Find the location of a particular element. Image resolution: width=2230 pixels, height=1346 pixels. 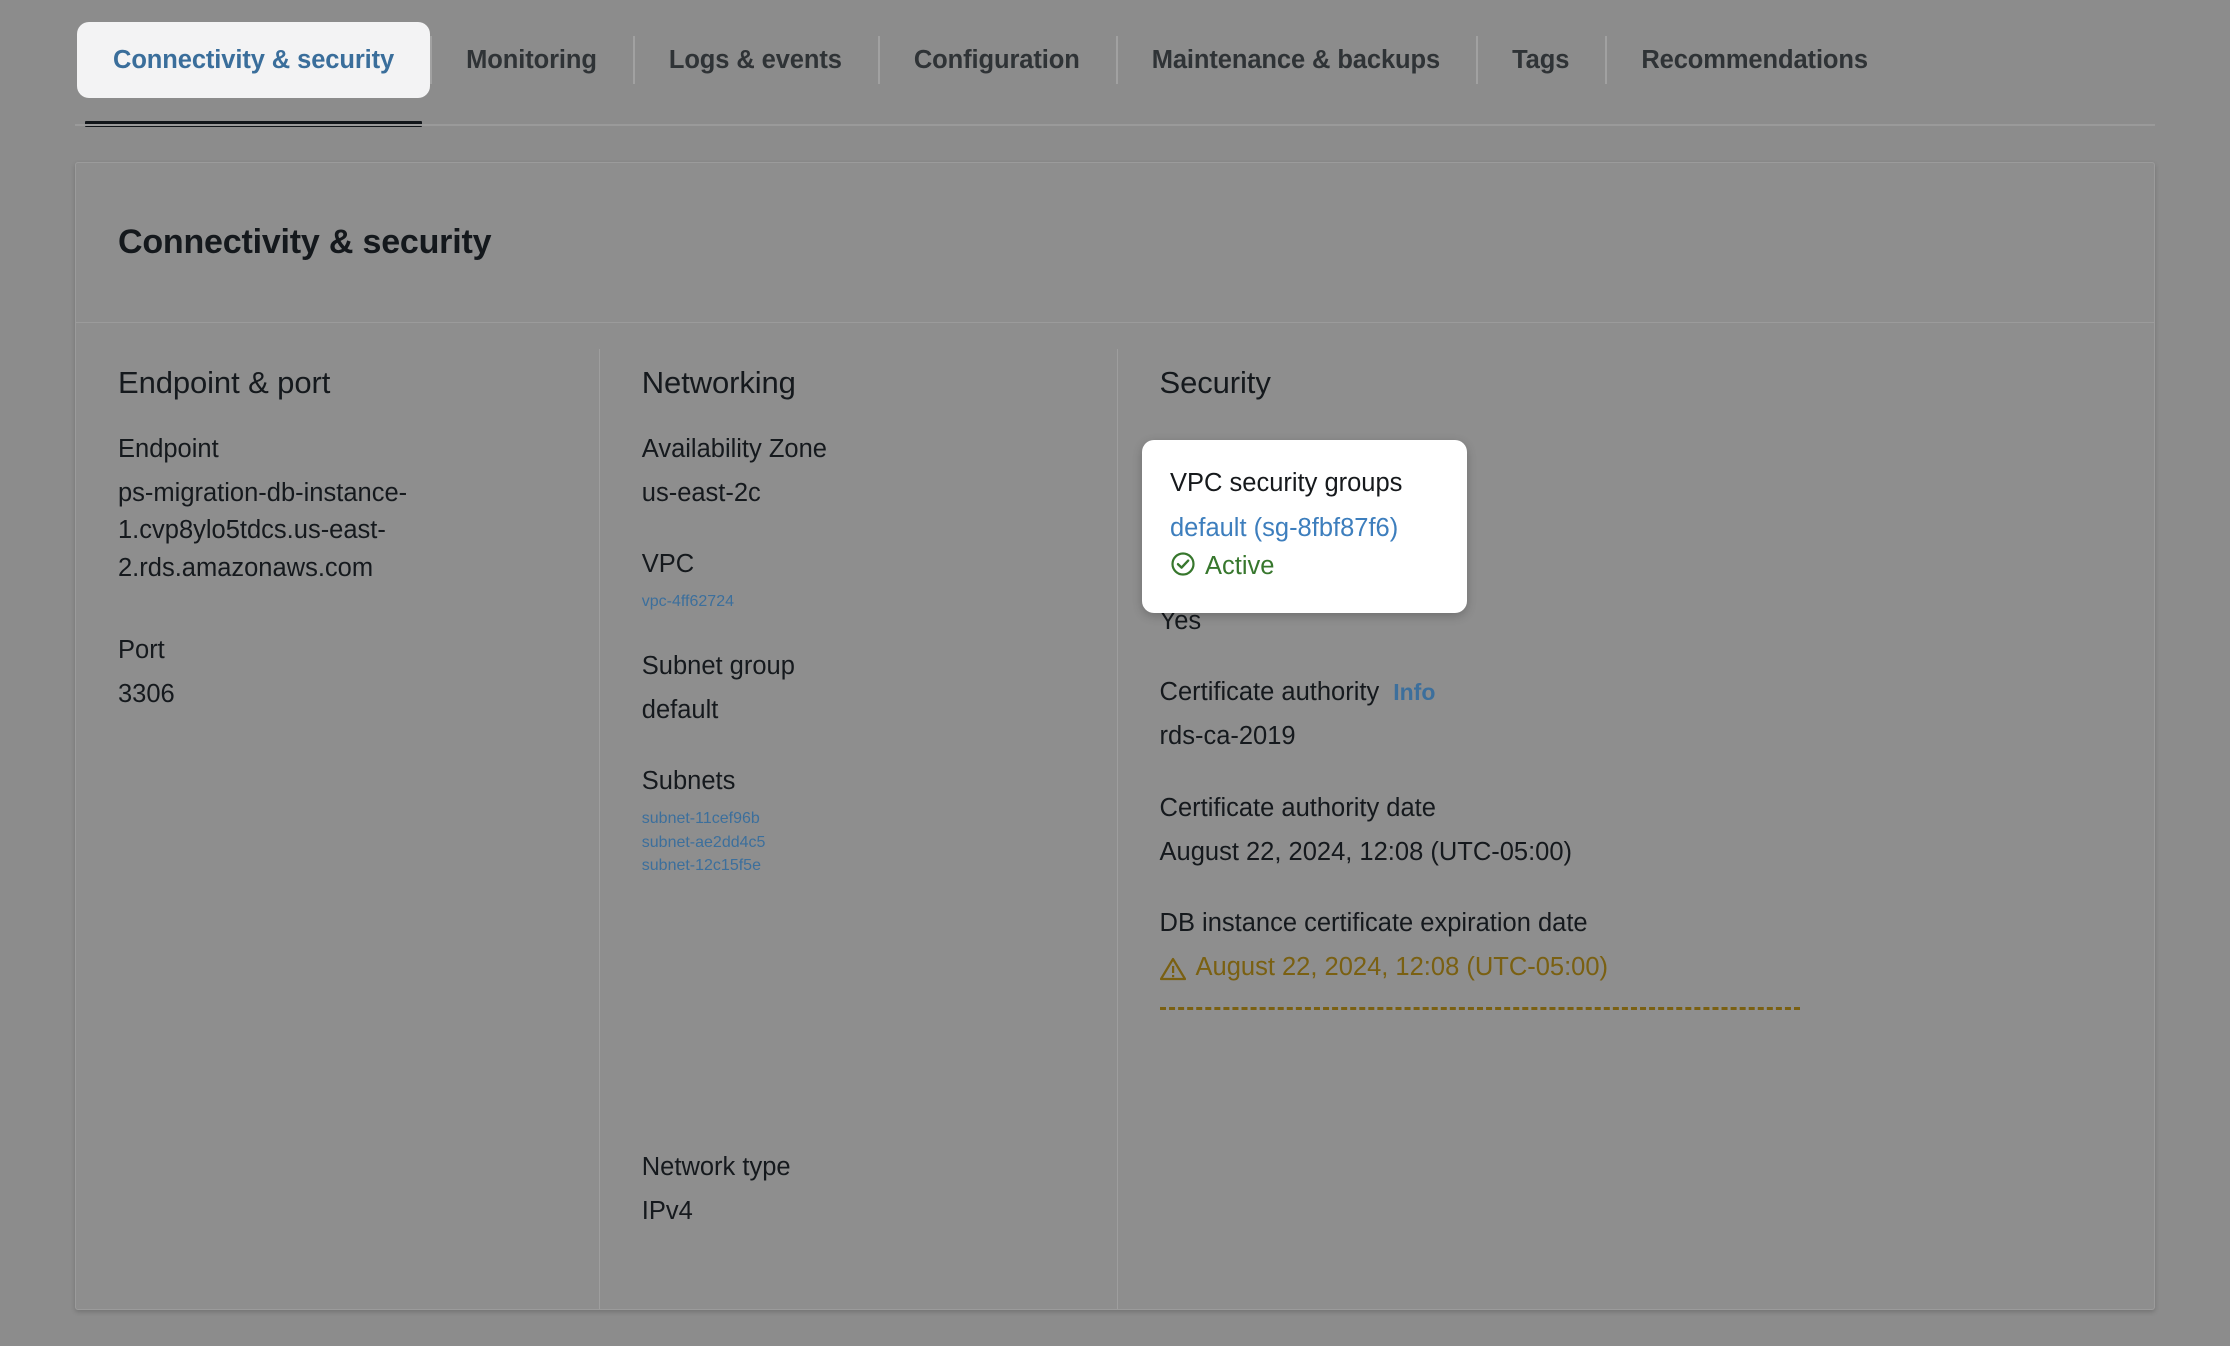

popover-title: VPC security groups is located at coordinates (1286, 483).